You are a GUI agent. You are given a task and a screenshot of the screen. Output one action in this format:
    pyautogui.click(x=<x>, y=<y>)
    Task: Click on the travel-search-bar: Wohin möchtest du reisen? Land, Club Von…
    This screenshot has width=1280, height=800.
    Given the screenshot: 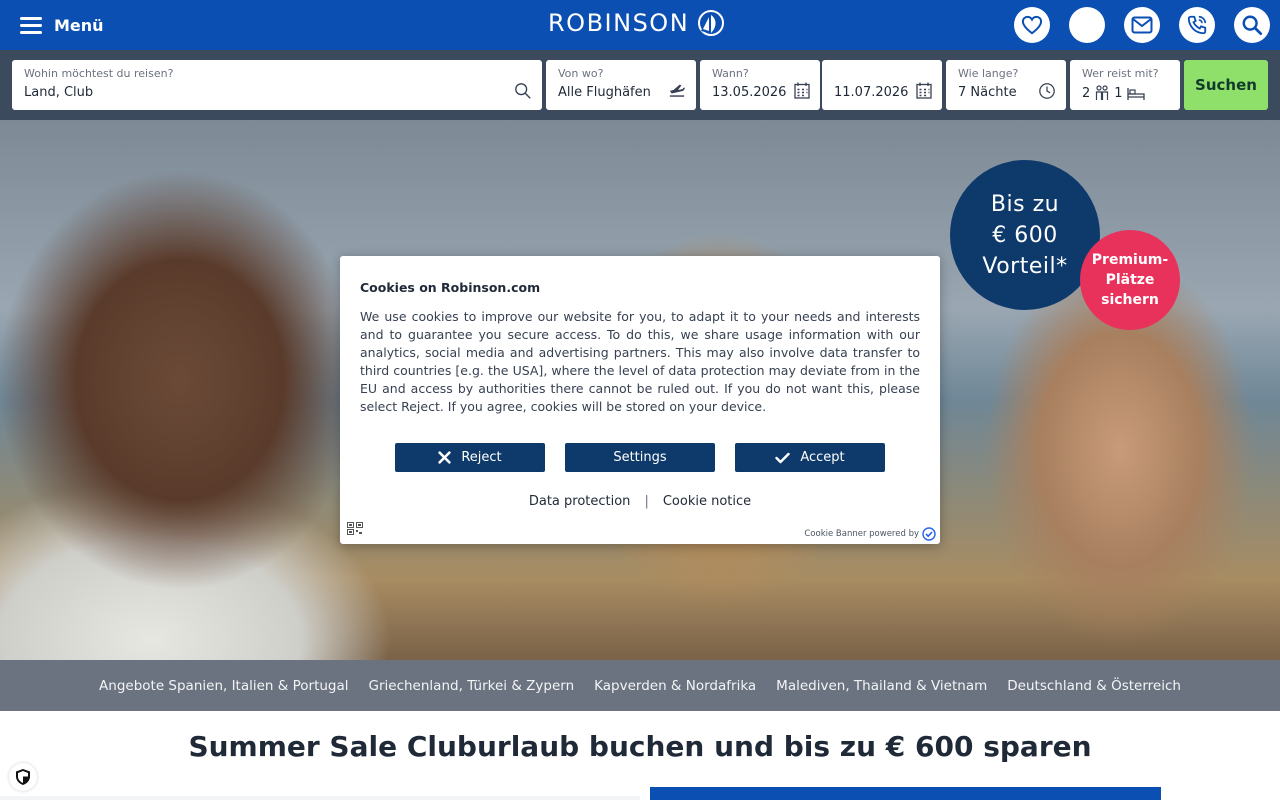 What is the action you would take?
    pyautogui.click(x=640, y=85)
    